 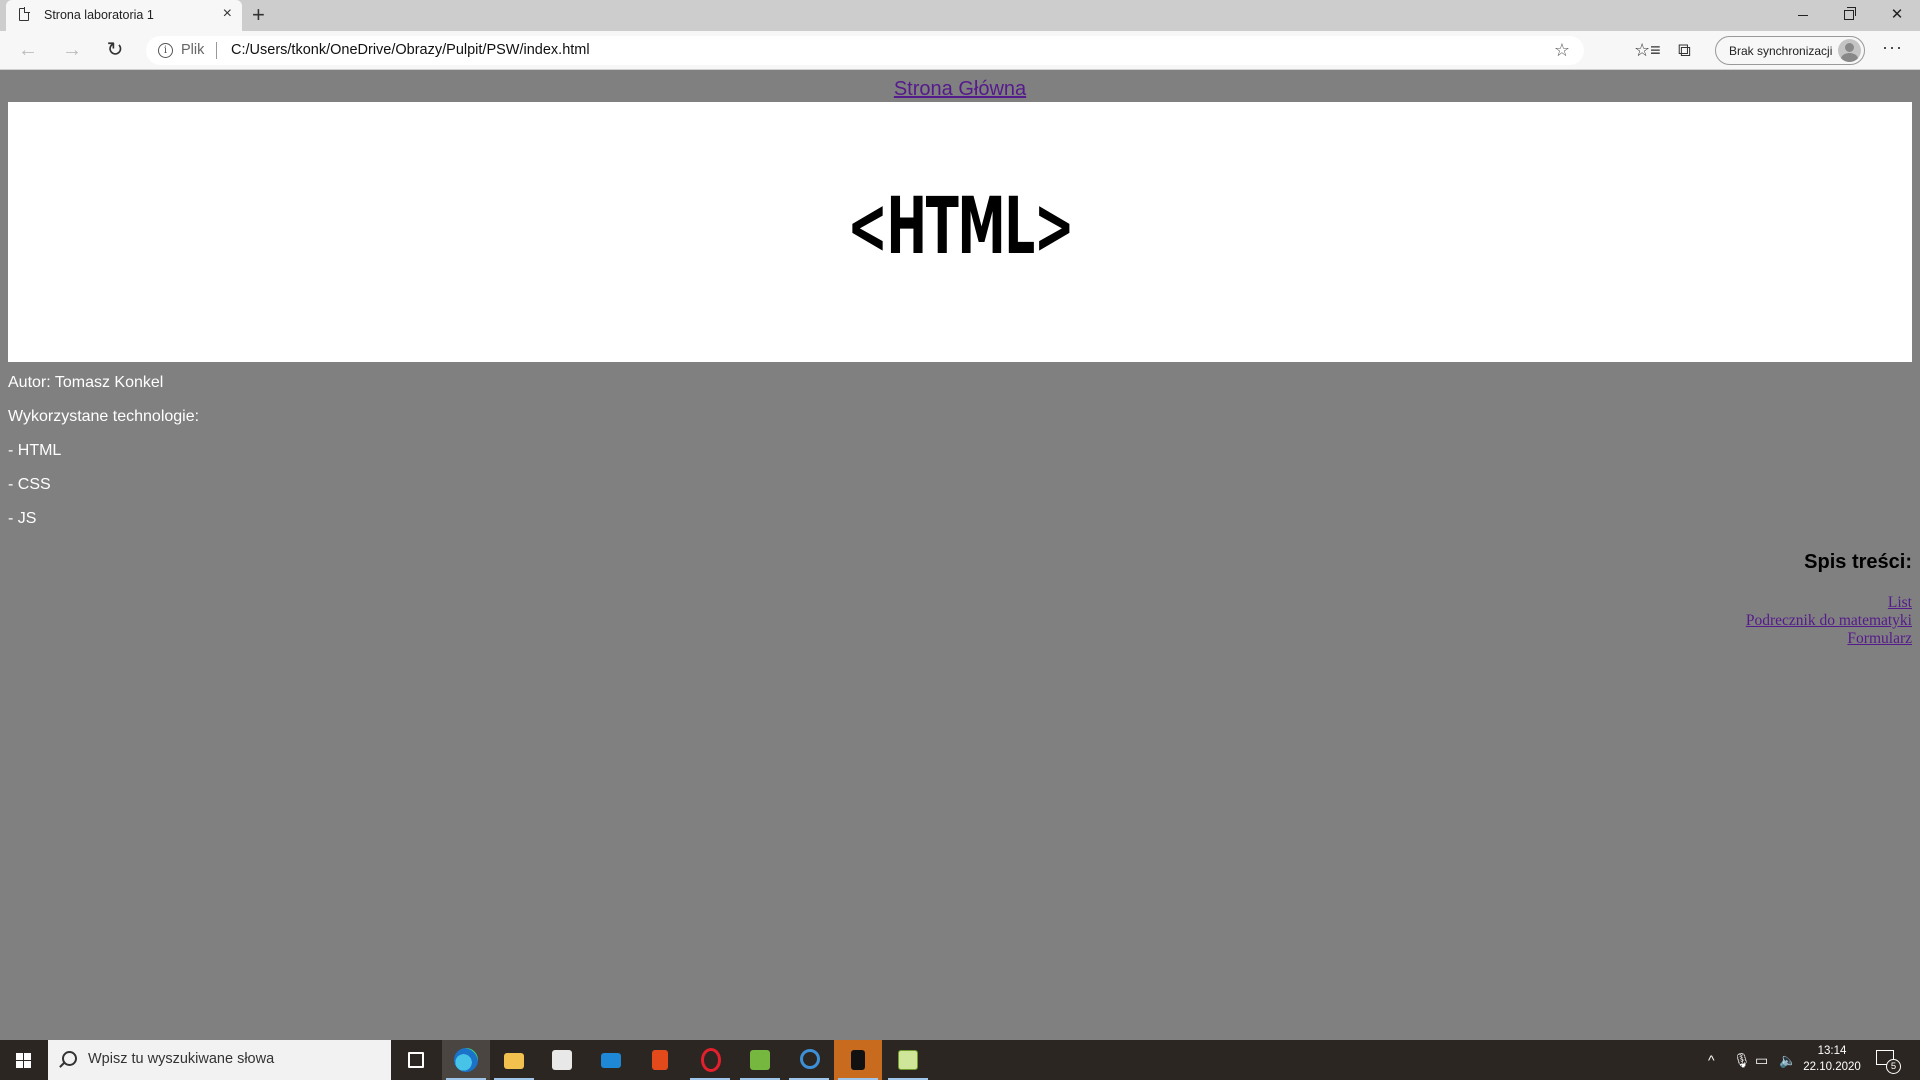 I want to click on info-icon: i, so click(x=165, y=50).